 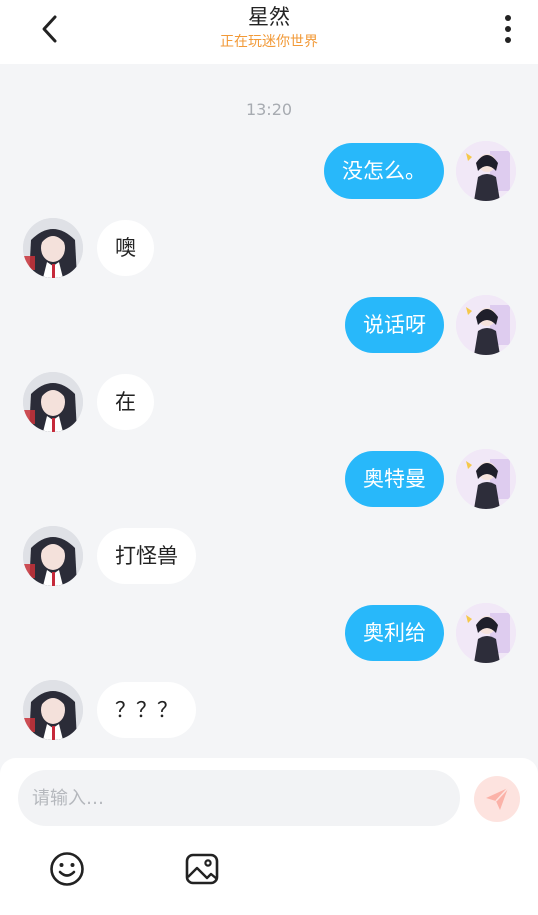 What do you see at coordinates (125, 402) in the screenshot?
I see `received-message-bubble: 在` at bounding box center [125, 402].